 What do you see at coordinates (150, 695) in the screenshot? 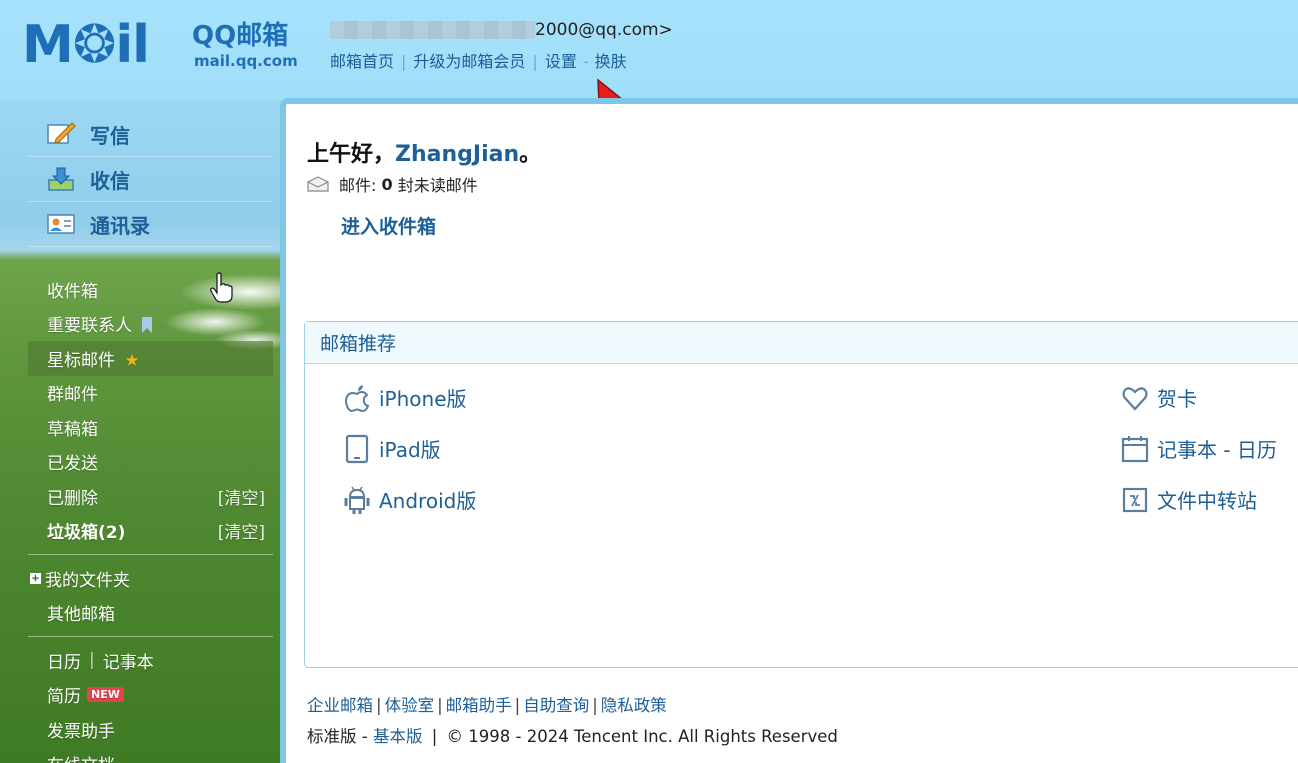
I see `sidebar-item-resume: 简历 NEW` at bounding box center [150, 695].